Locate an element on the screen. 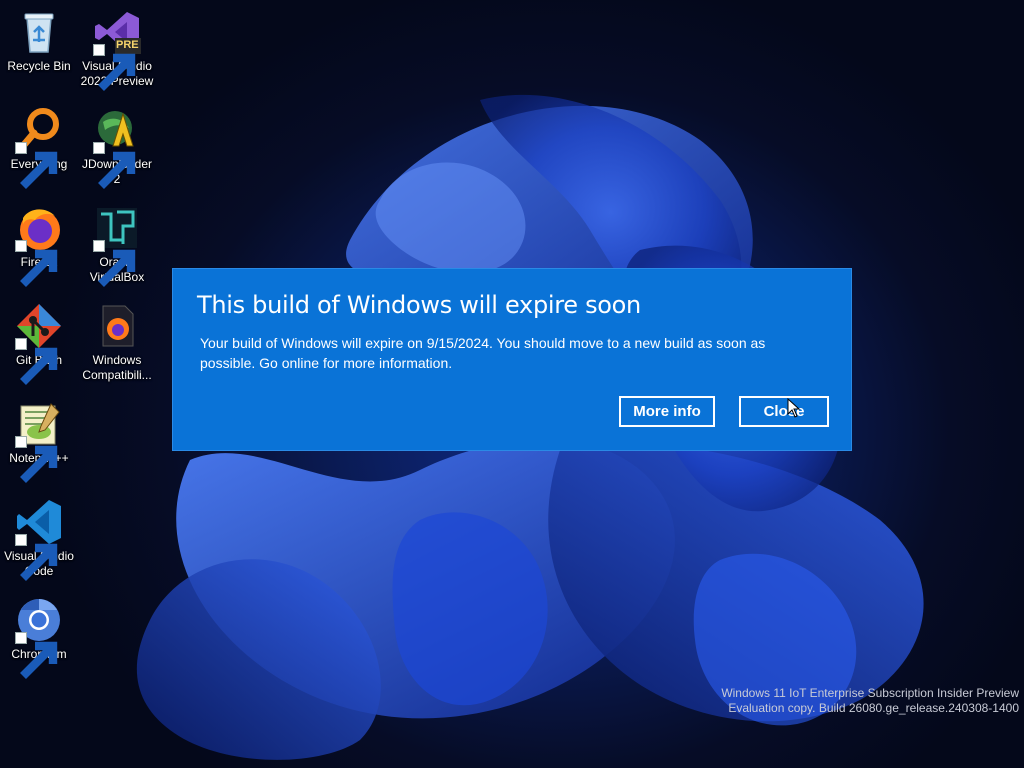 Image resolution: width=1024 pixels, height=768 pixels. windows-compatibility-icon is located at coordinates (117, 326).